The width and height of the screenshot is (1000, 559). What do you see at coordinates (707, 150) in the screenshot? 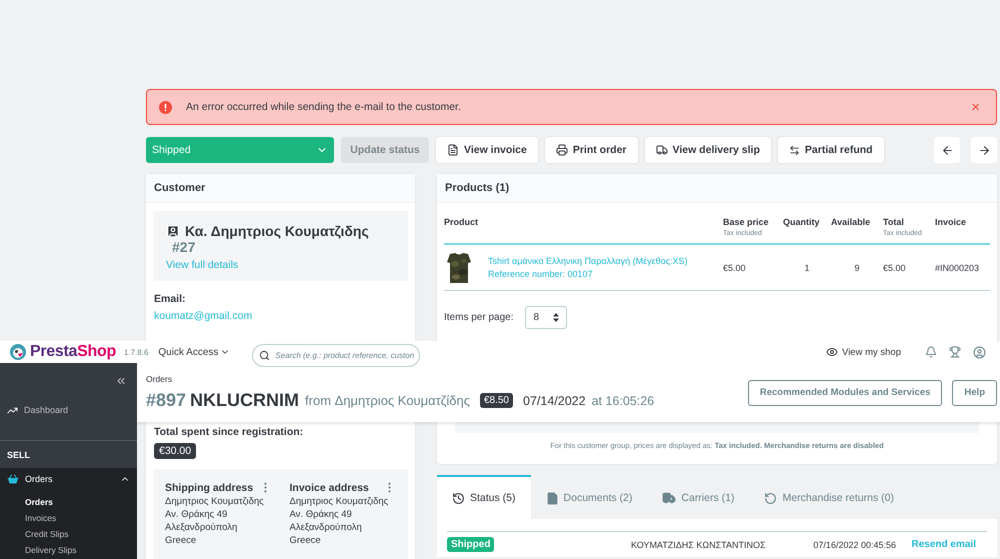
I see `action-button: View delivery slip` at bounding box center [707, 150].